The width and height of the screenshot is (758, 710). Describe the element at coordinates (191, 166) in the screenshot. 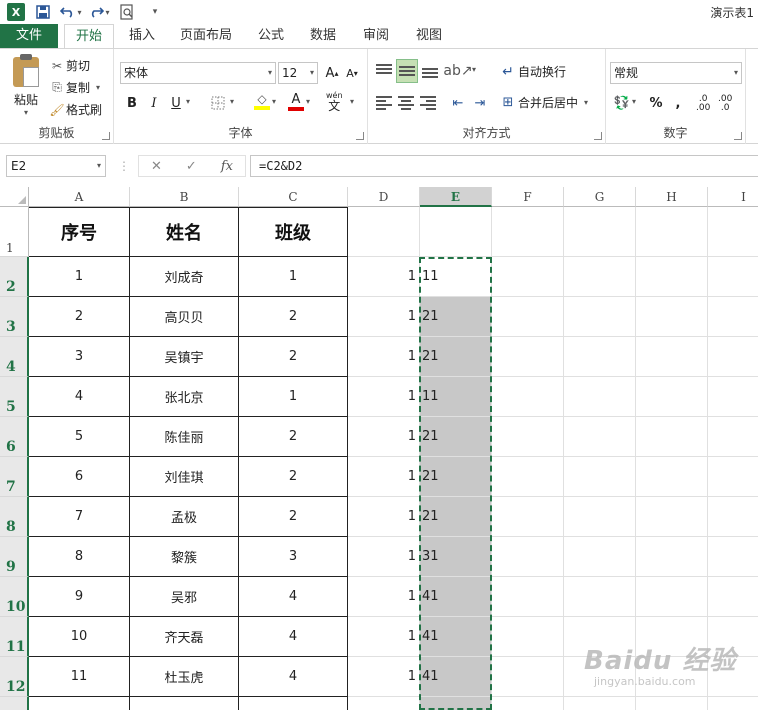

I see `enter-icon: ✓` at that location.